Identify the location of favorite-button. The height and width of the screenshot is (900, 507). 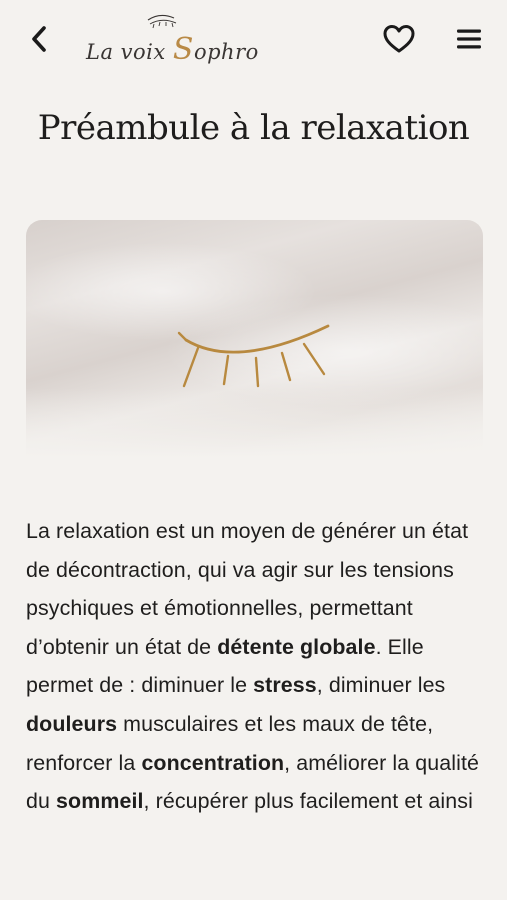
(399, 39).